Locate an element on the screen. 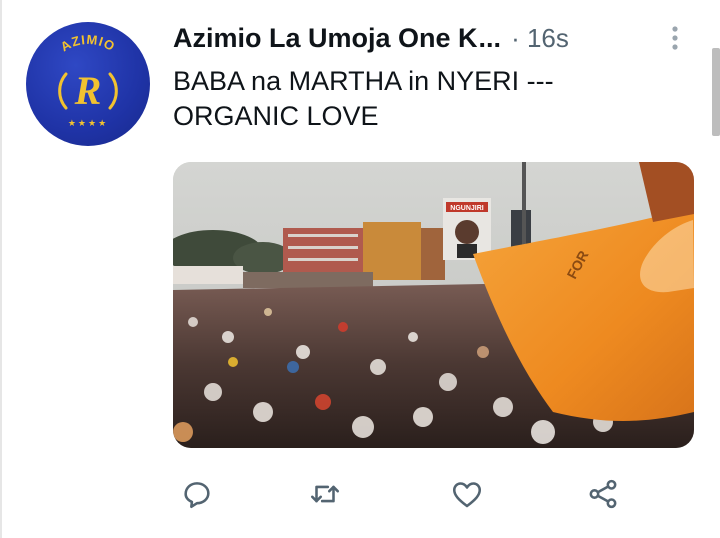  retweet-icon is located at coordinates (325, 494).